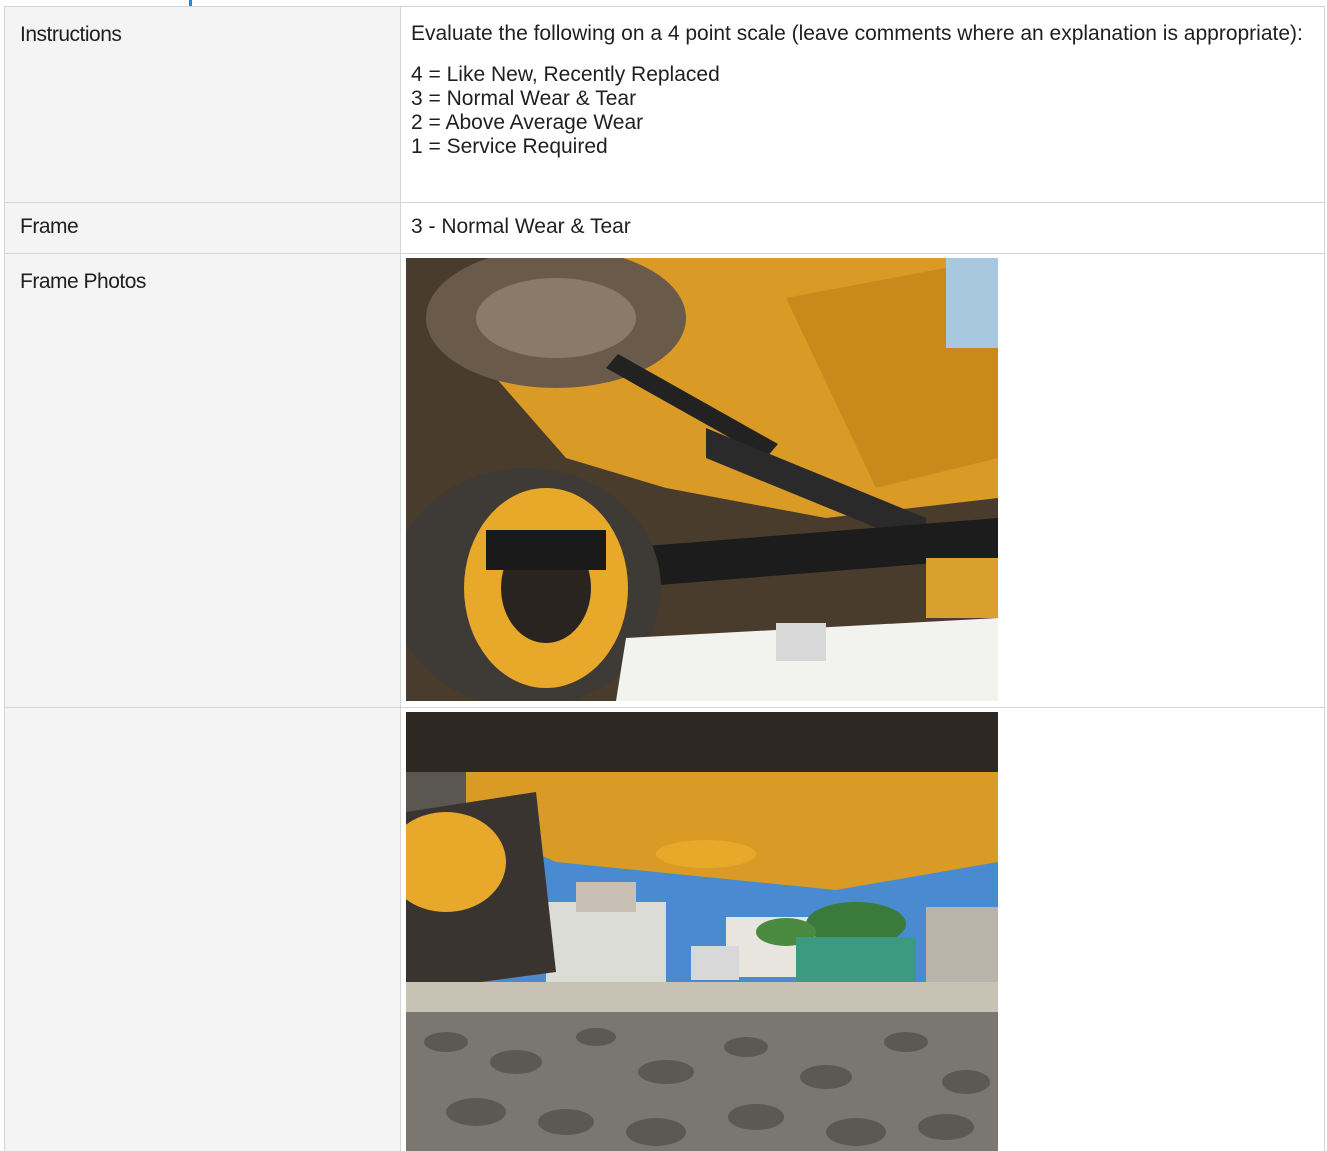 This screenshot has width=1327, height=1151. Describe the element at coordinates (203, 480) in the screenshot. I see `frame-photos-label: Frame Photos` at that location.